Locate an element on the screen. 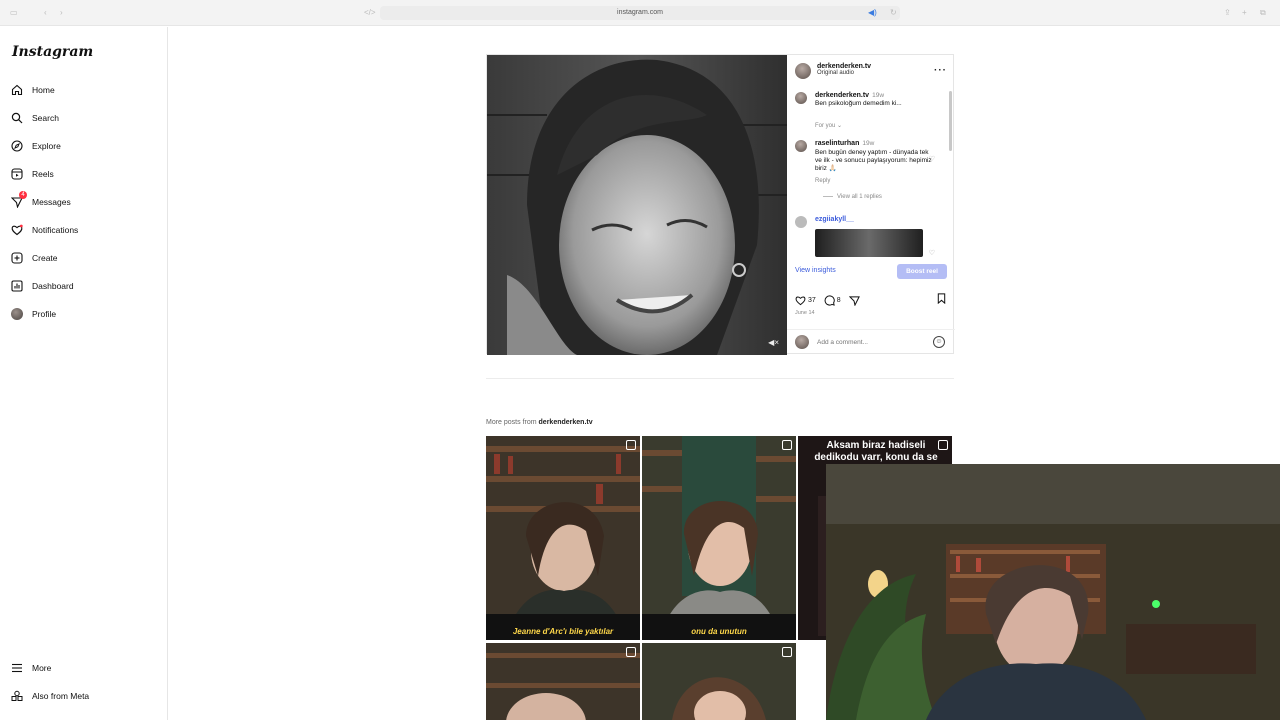  more-posts-author: derkenderken.tv is located at coordinates (566, 422).